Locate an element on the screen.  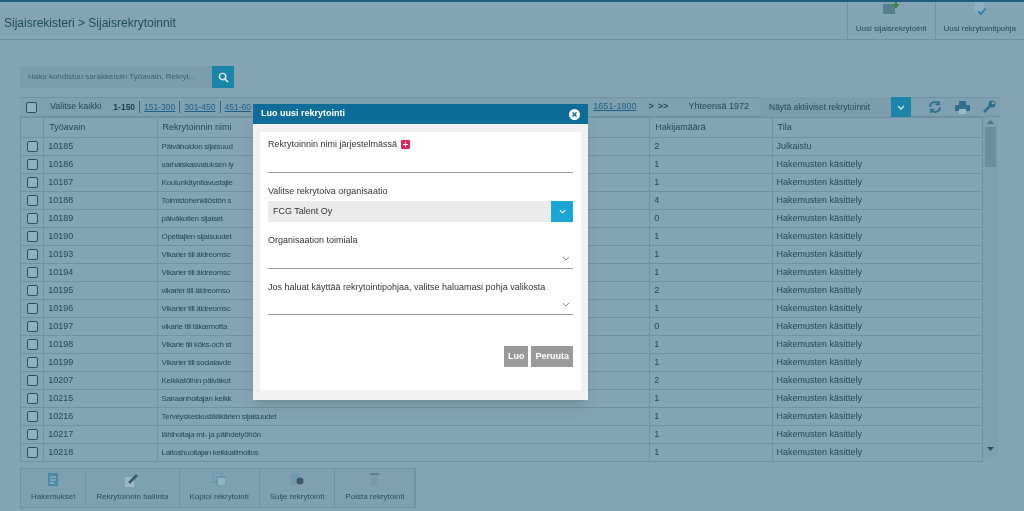
last-page-link: >> is located at coordinates (663, 107).